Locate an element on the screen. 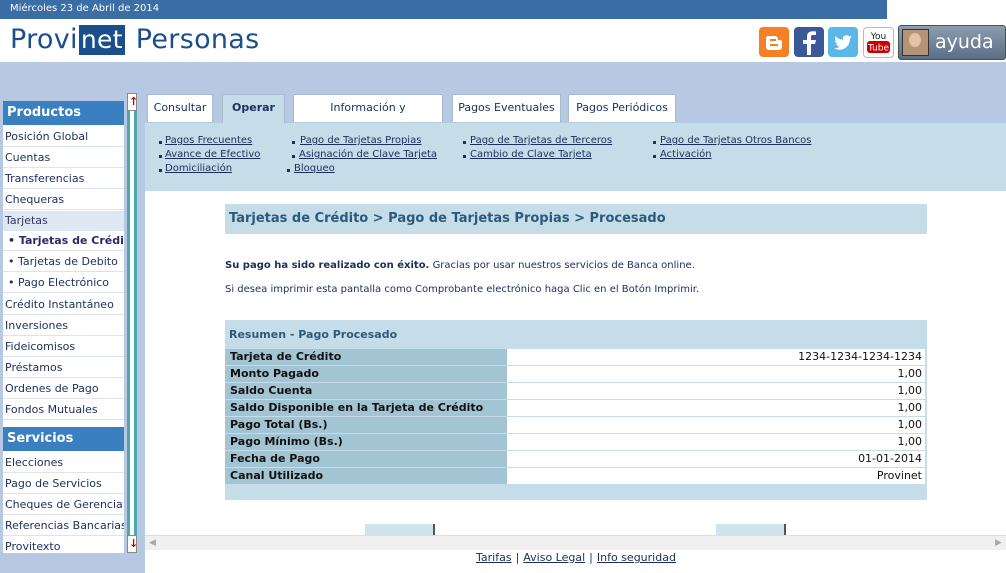 This screenshot has height=573, width=1006. link-info-seguridad: Info seguridad is located at coordinates (636, 557).